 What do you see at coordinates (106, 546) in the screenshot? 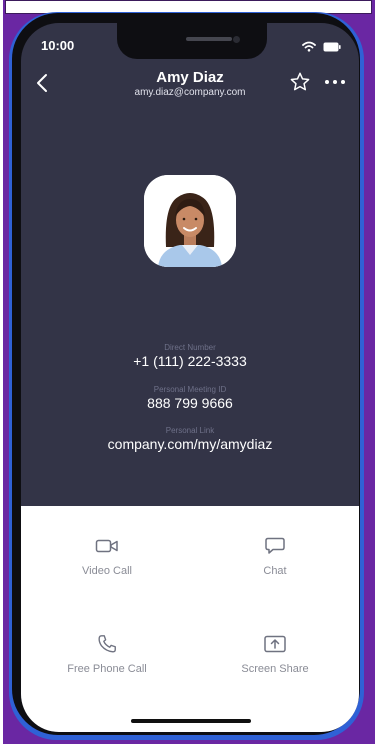
I see `video-camera-icon` at bounding box center [106, 546].